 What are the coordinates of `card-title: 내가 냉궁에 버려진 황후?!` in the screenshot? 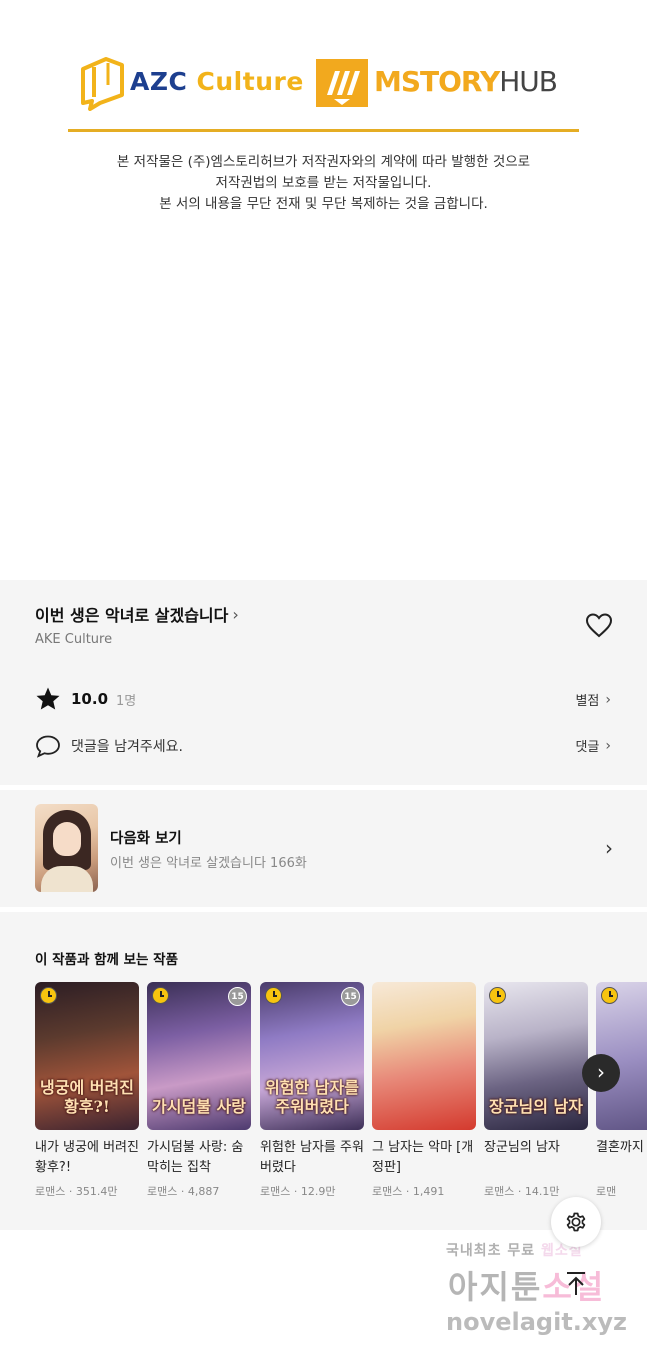 It's located at (87, 1157).